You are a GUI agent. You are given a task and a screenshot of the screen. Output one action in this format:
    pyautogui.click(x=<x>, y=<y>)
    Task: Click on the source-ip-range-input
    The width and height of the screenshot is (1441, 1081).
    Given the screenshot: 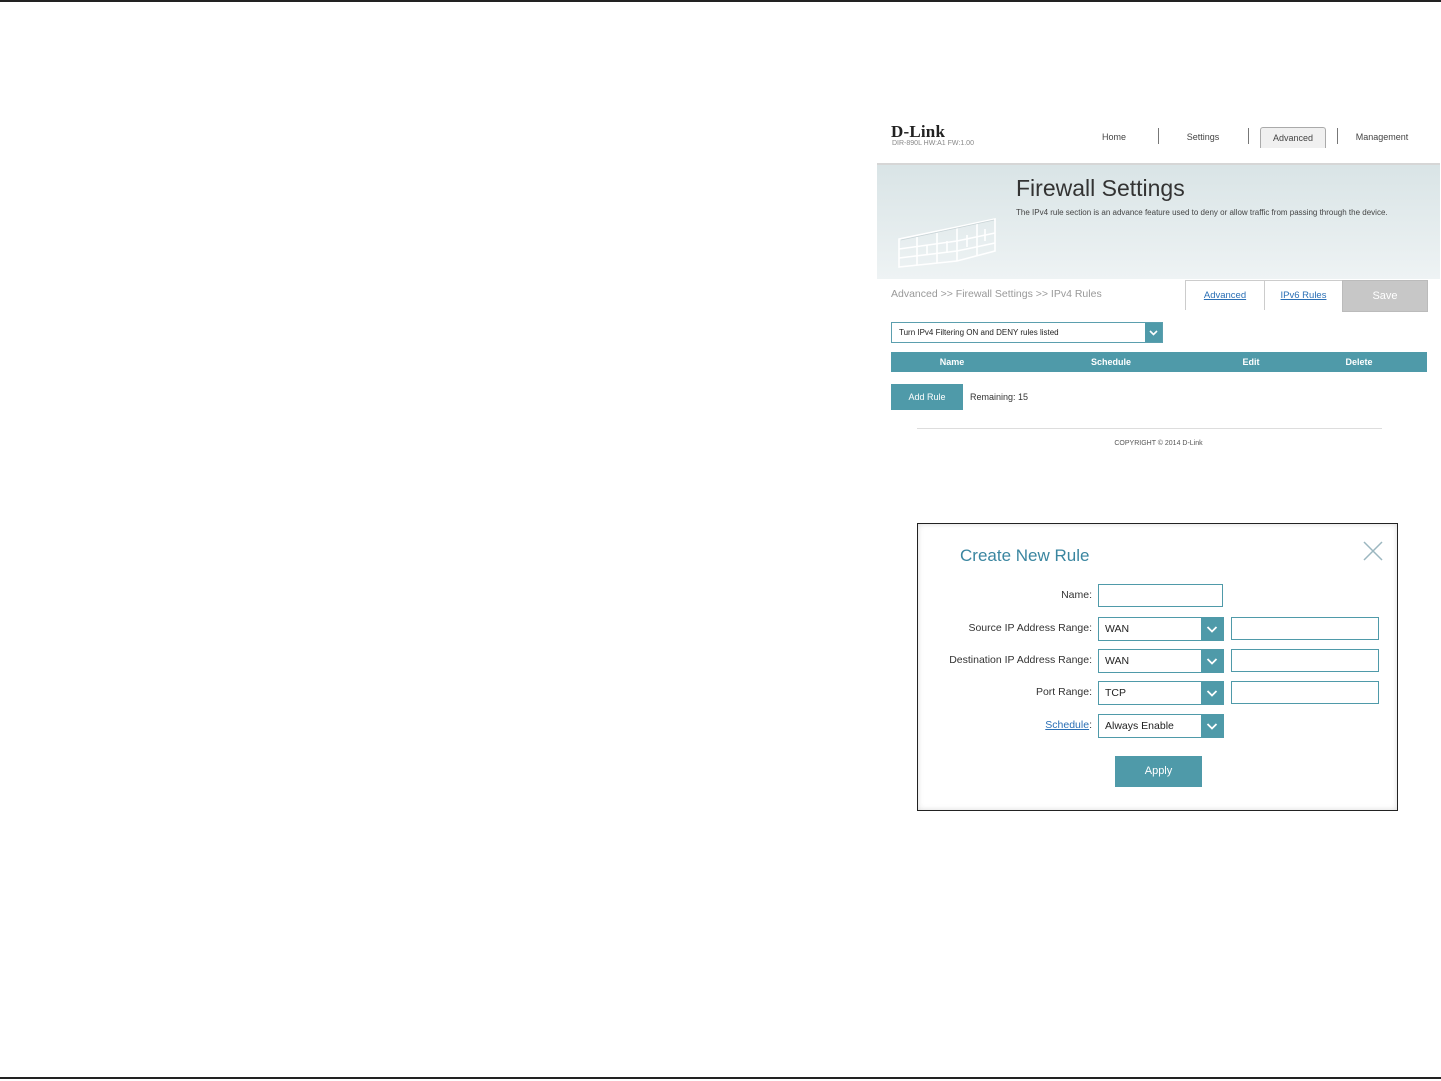 What is the action you would take?
    pyautogui.click(x=1305, y=628)
    